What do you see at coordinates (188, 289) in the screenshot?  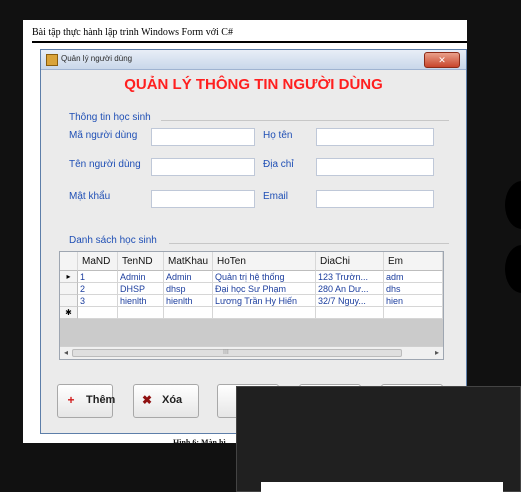 I see `table-cell: dhsp` at bounding box center [188, 289].